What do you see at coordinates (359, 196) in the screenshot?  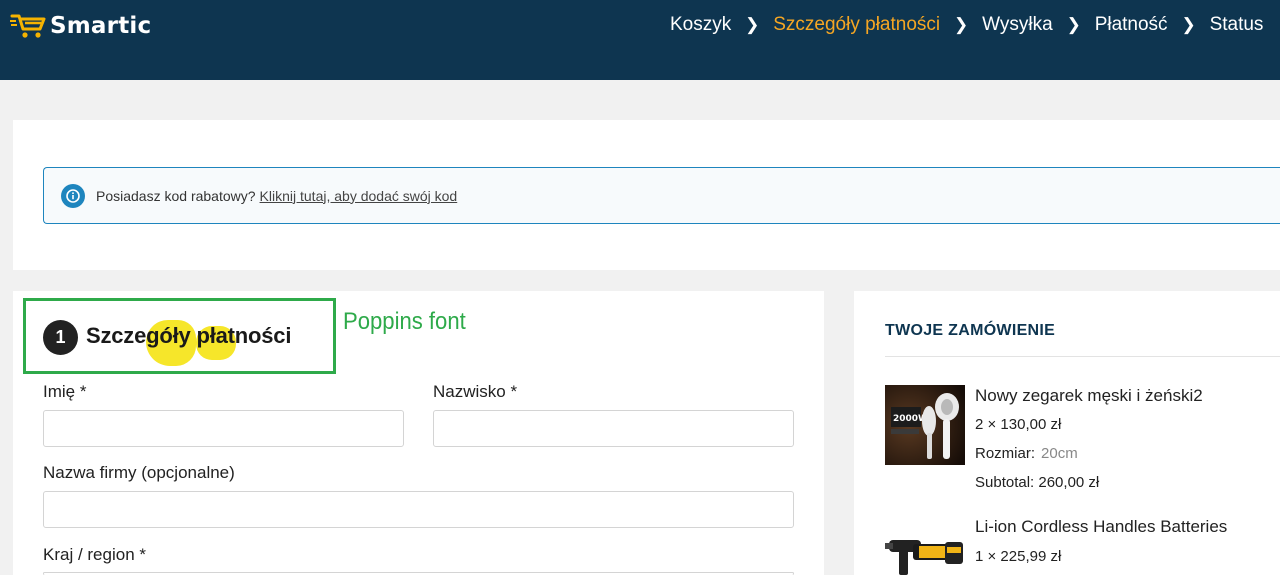 I see `coupon-link: Kliknij tutaj, aby dodać swój kod` at bounding box center [359, 196].